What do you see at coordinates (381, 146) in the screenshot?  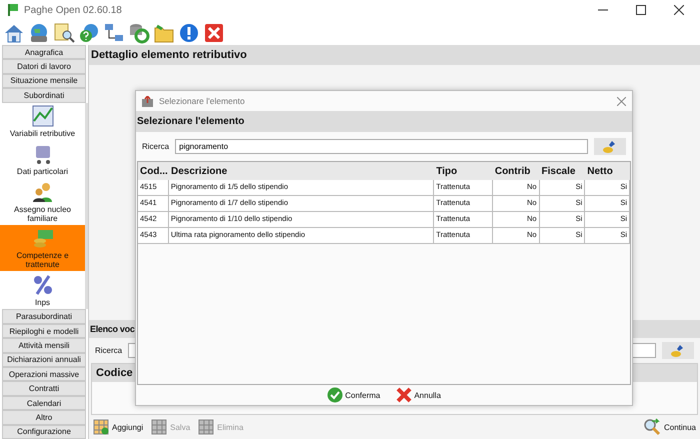 I see `search-field: pignoramento` at bounding box center [381, 146].